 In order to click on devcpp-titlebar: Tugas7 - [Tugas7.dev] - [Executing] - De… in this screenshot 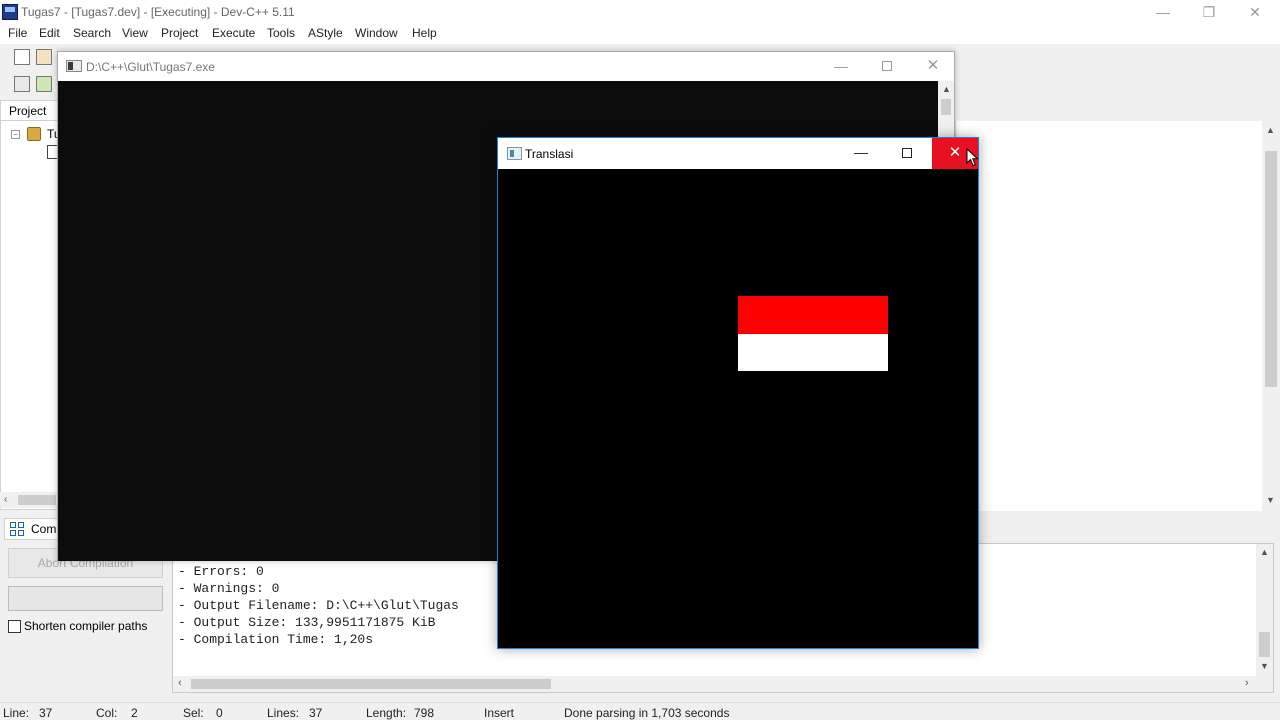, I will do `click(640, 12)`.